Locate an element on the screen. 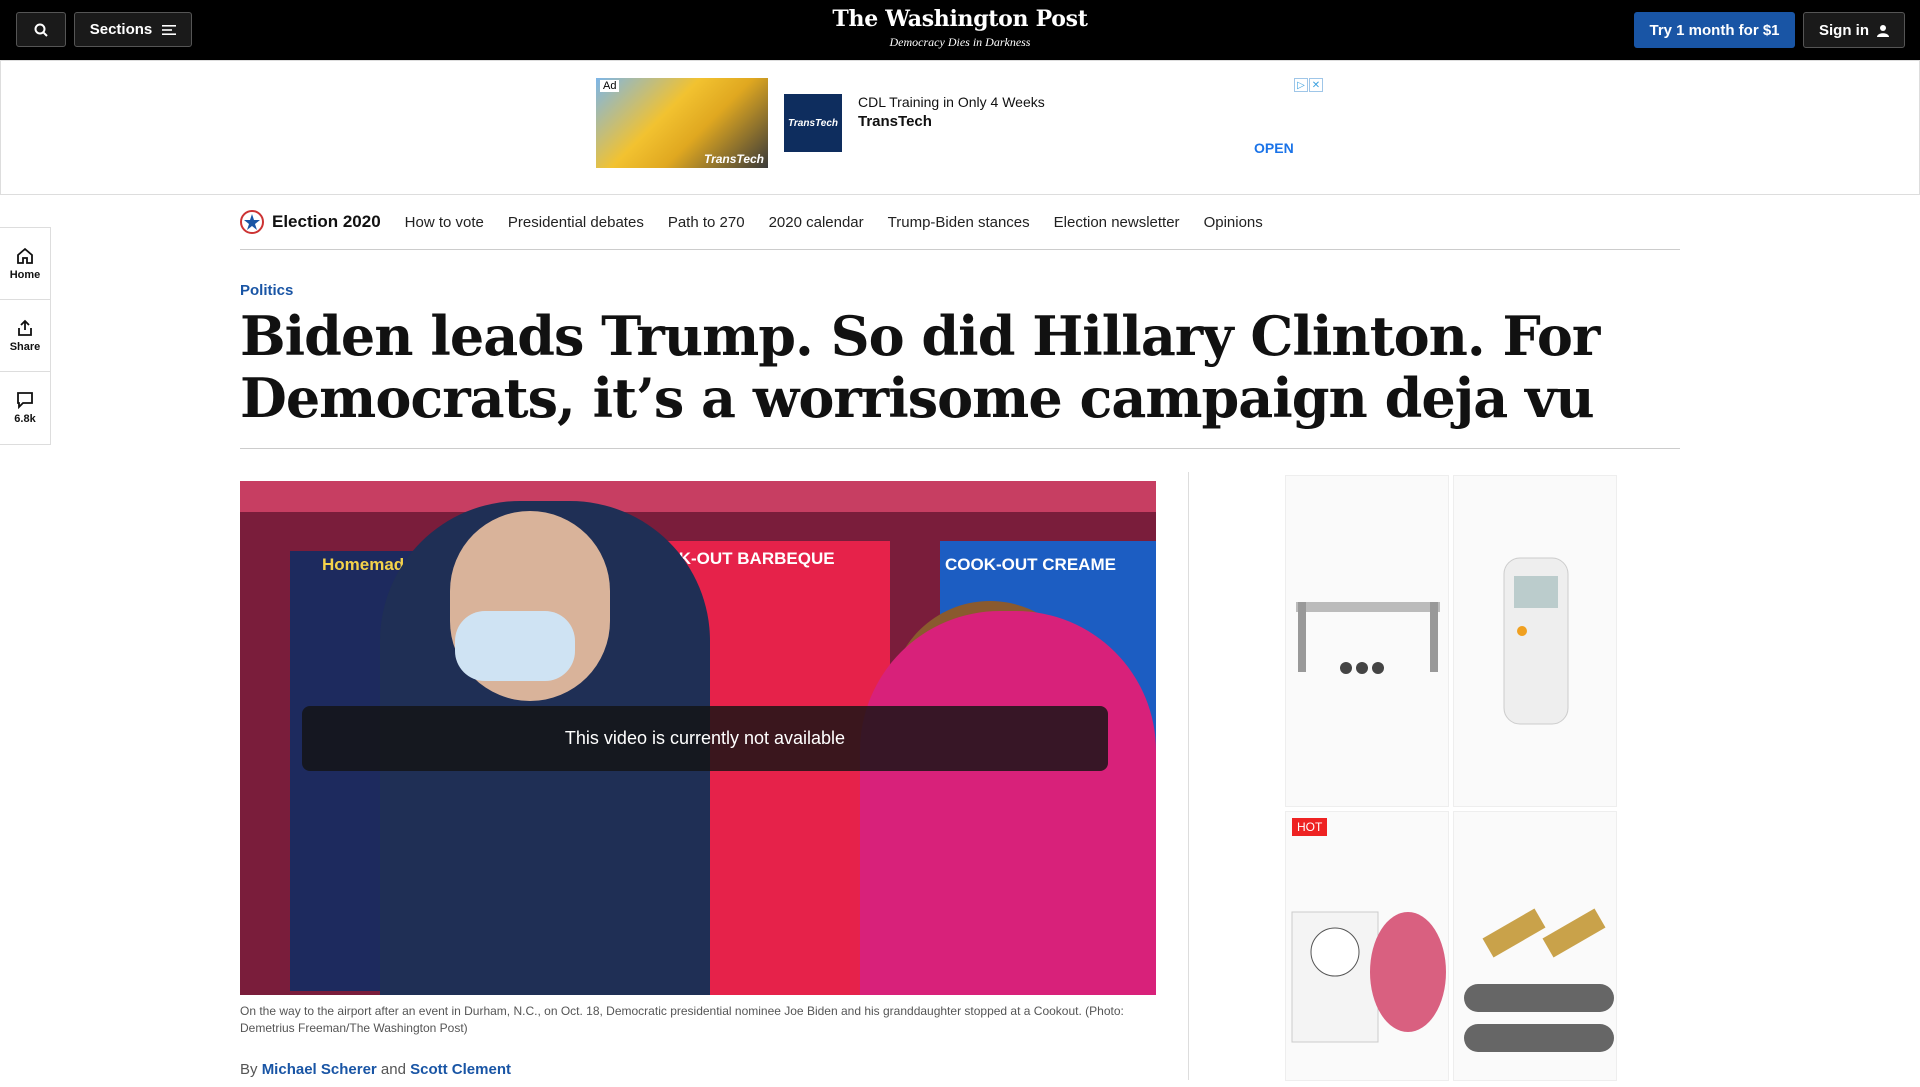  refrigerant-can-icon is located at coordinates (1368, 977).